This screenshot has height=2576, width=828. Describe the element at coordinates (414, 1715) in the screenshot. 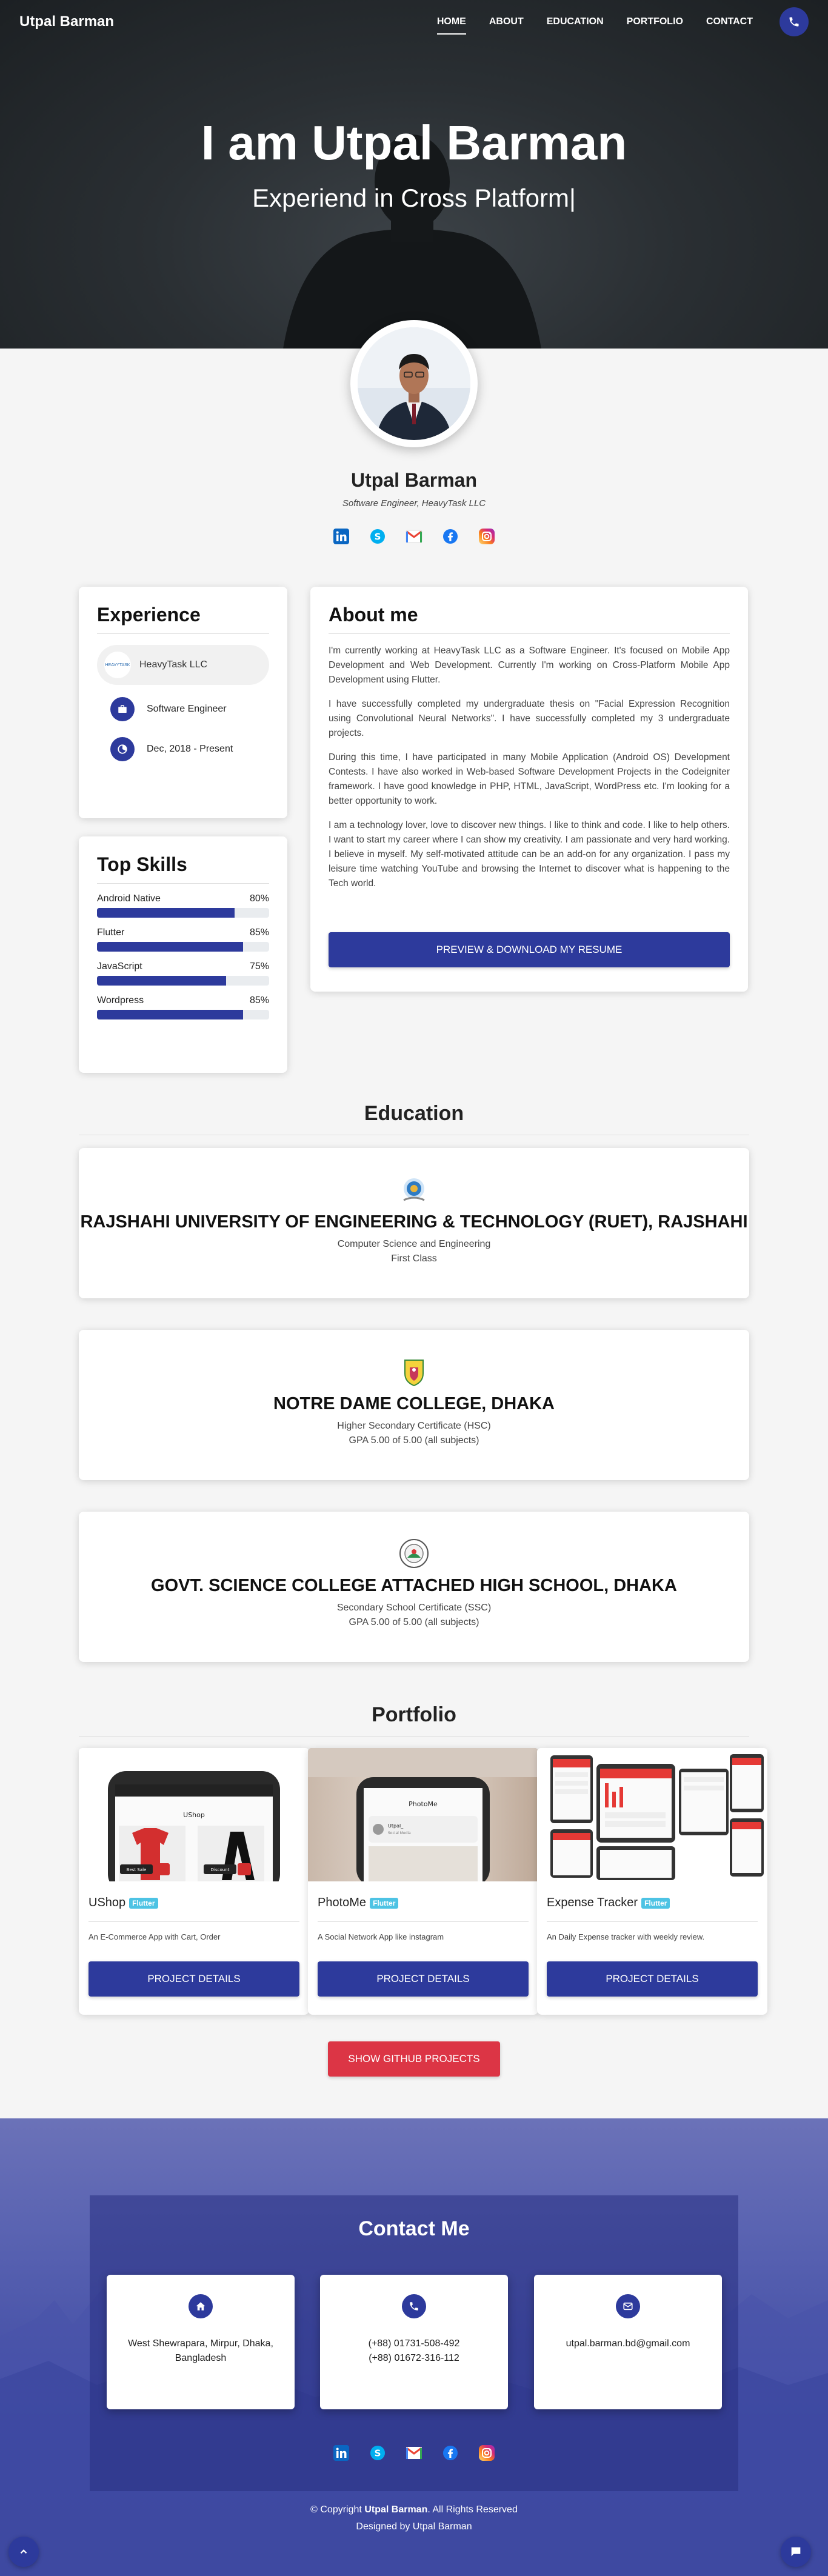

I see `portfolio-title: Portfolio` at that location.